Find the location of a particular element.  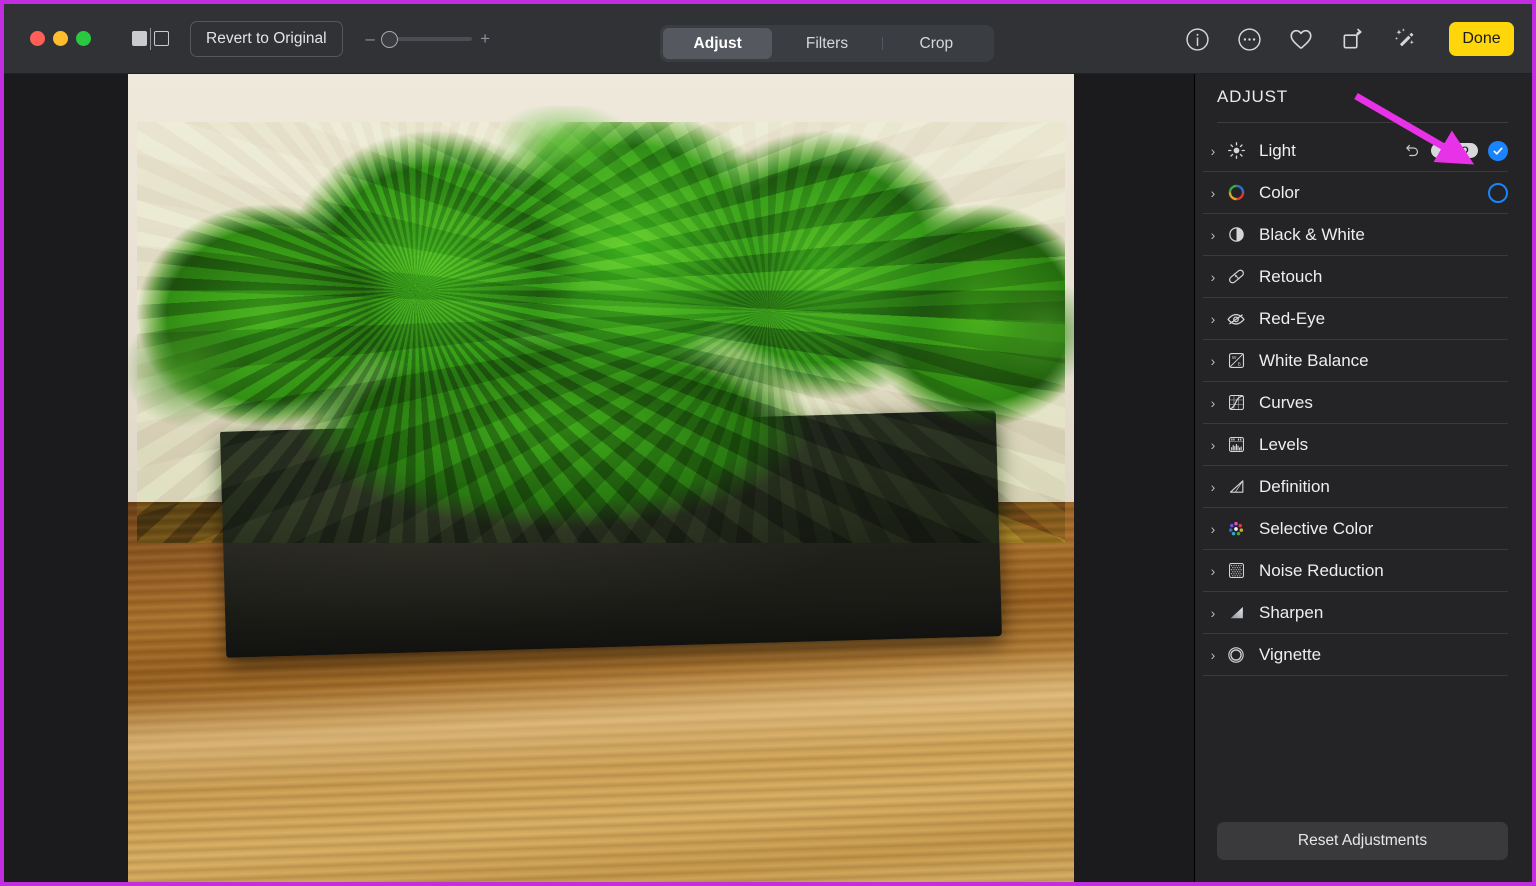

tab-filters-label: Filters is located at coordinates (827, 43).